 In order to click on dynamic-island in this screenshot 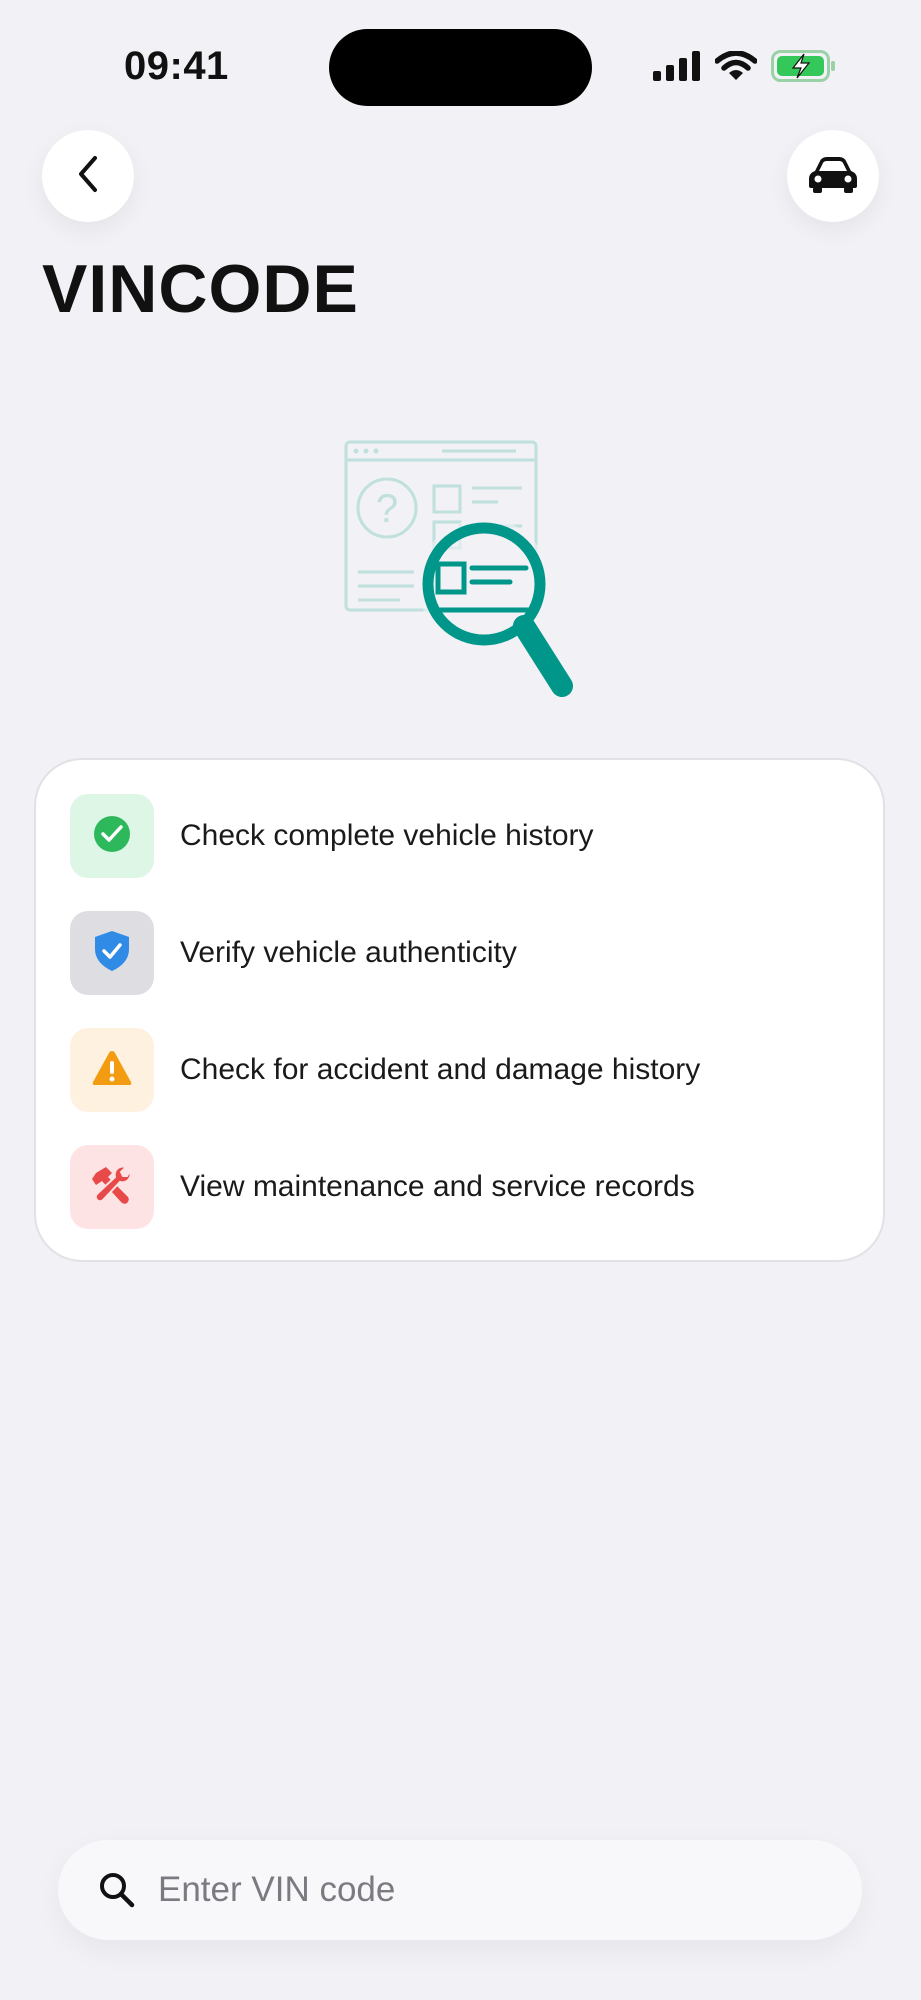, I will do `click(460, 67)`.